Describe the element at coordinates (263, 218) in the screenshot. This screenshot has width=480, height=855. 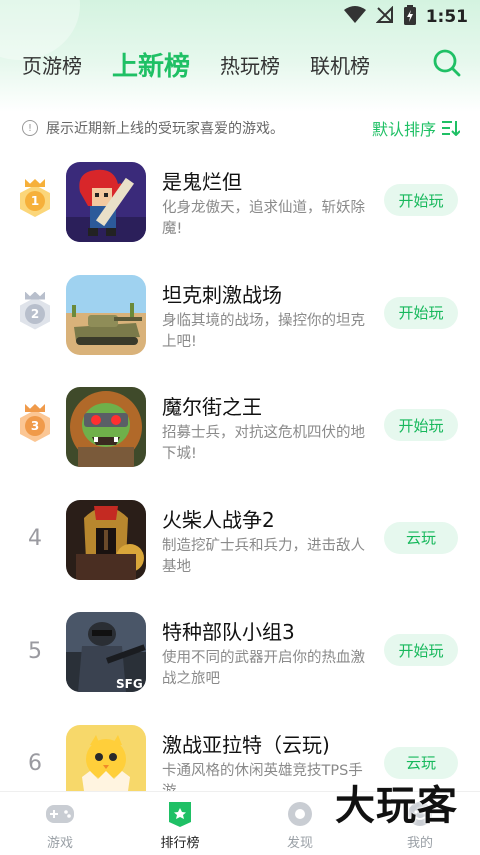
I see `game-description: 化身龙傲天，追求仙道，斩妖除魔!` at that location.